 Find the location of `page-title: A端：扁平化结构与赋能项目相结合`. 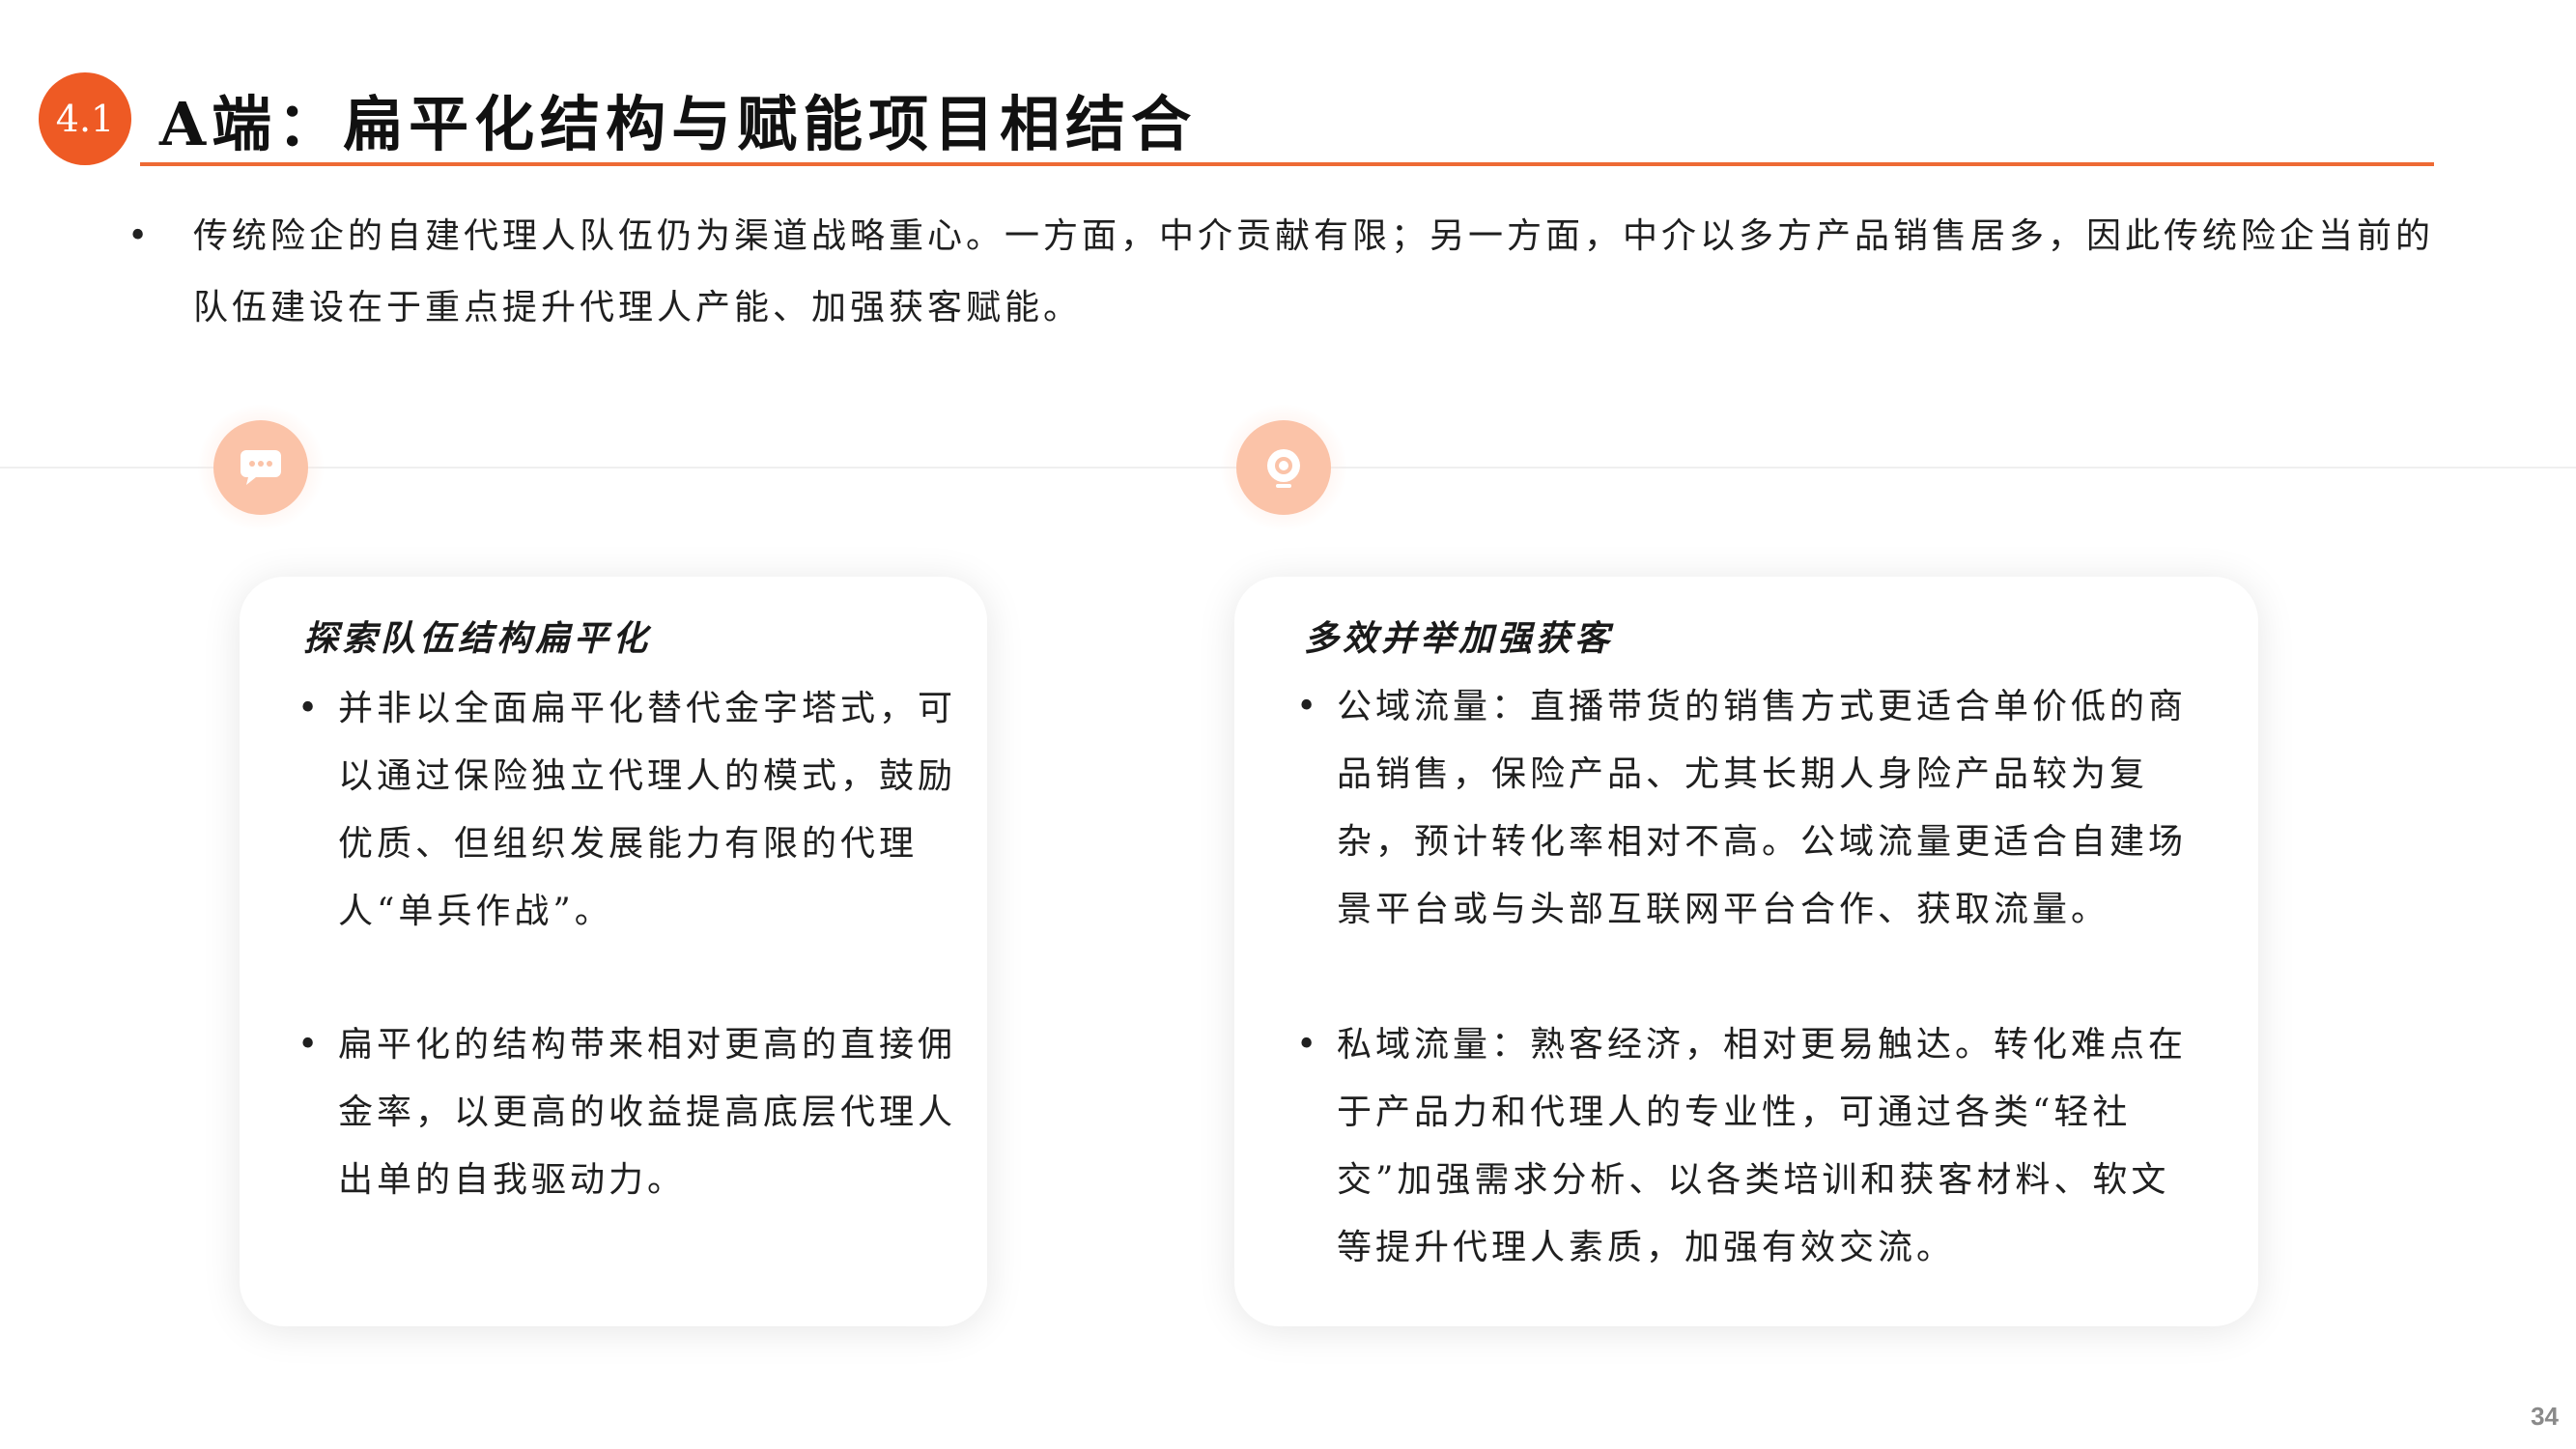

page-title: A端：扁平化结构与赋能项目相结合 is located at coordinates (678, 124).